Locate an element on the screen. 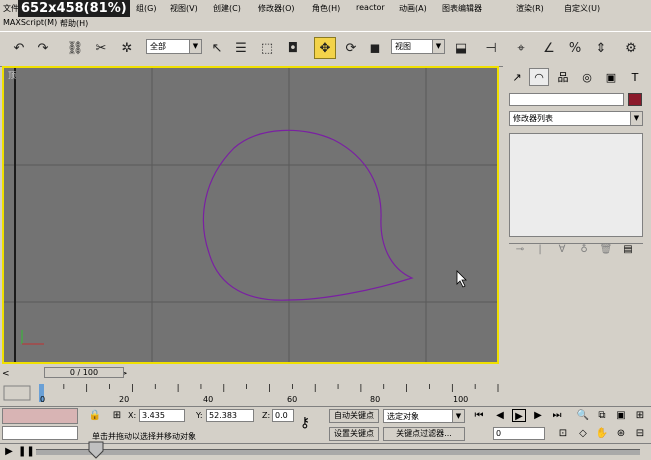 The height and width of the screenshot is (460, 651). window-crossing-icon: ◘ is located at coordinates (293, 48).